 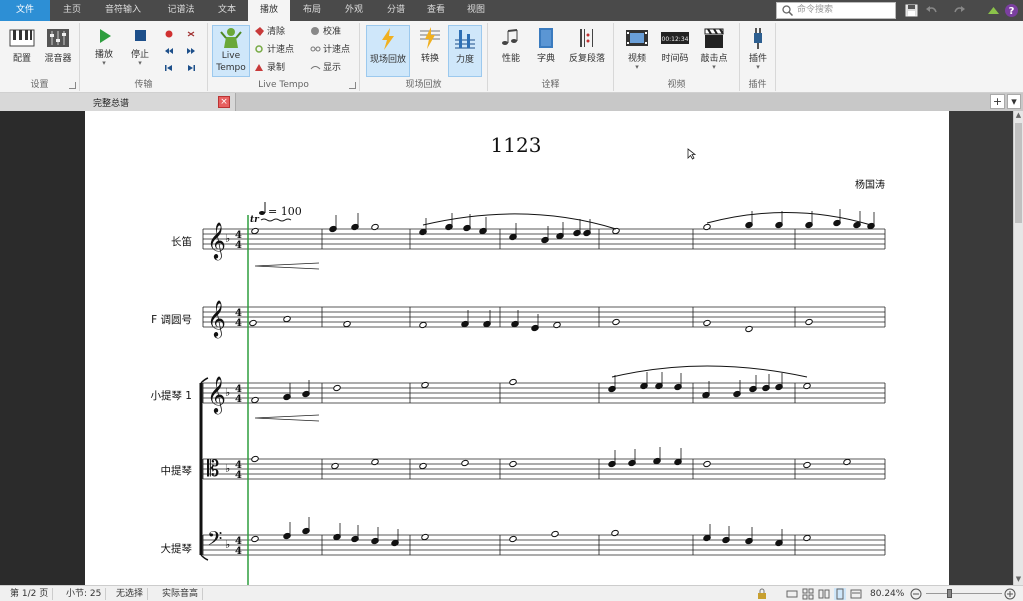 What do you see at coordinates (224, 102) in the screenshot?
I see `close-tab-button: ×` at bounding box center [224, 102].